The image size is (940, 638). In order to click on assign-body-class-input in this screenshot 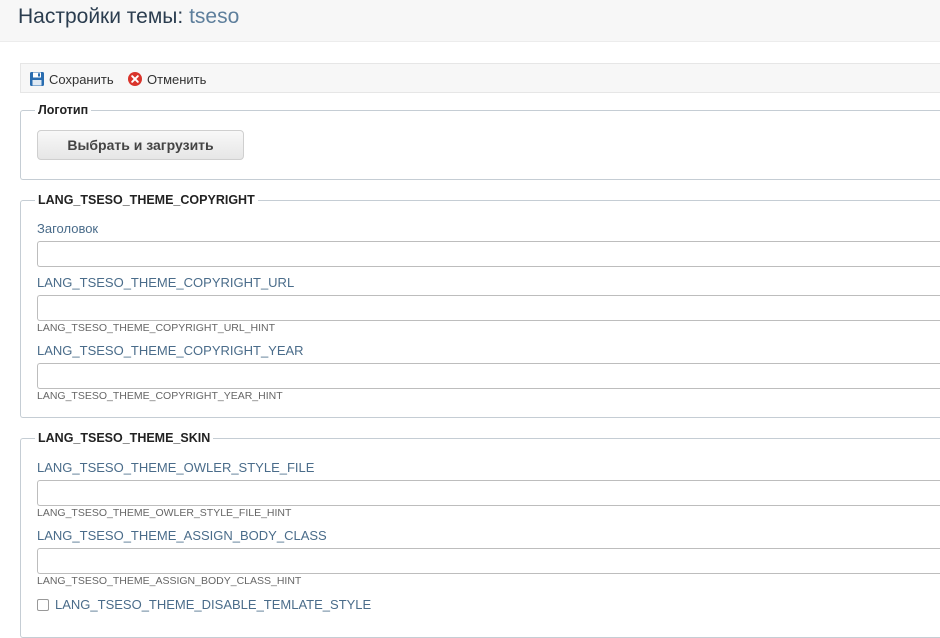, I will do `click(488, 561)`.